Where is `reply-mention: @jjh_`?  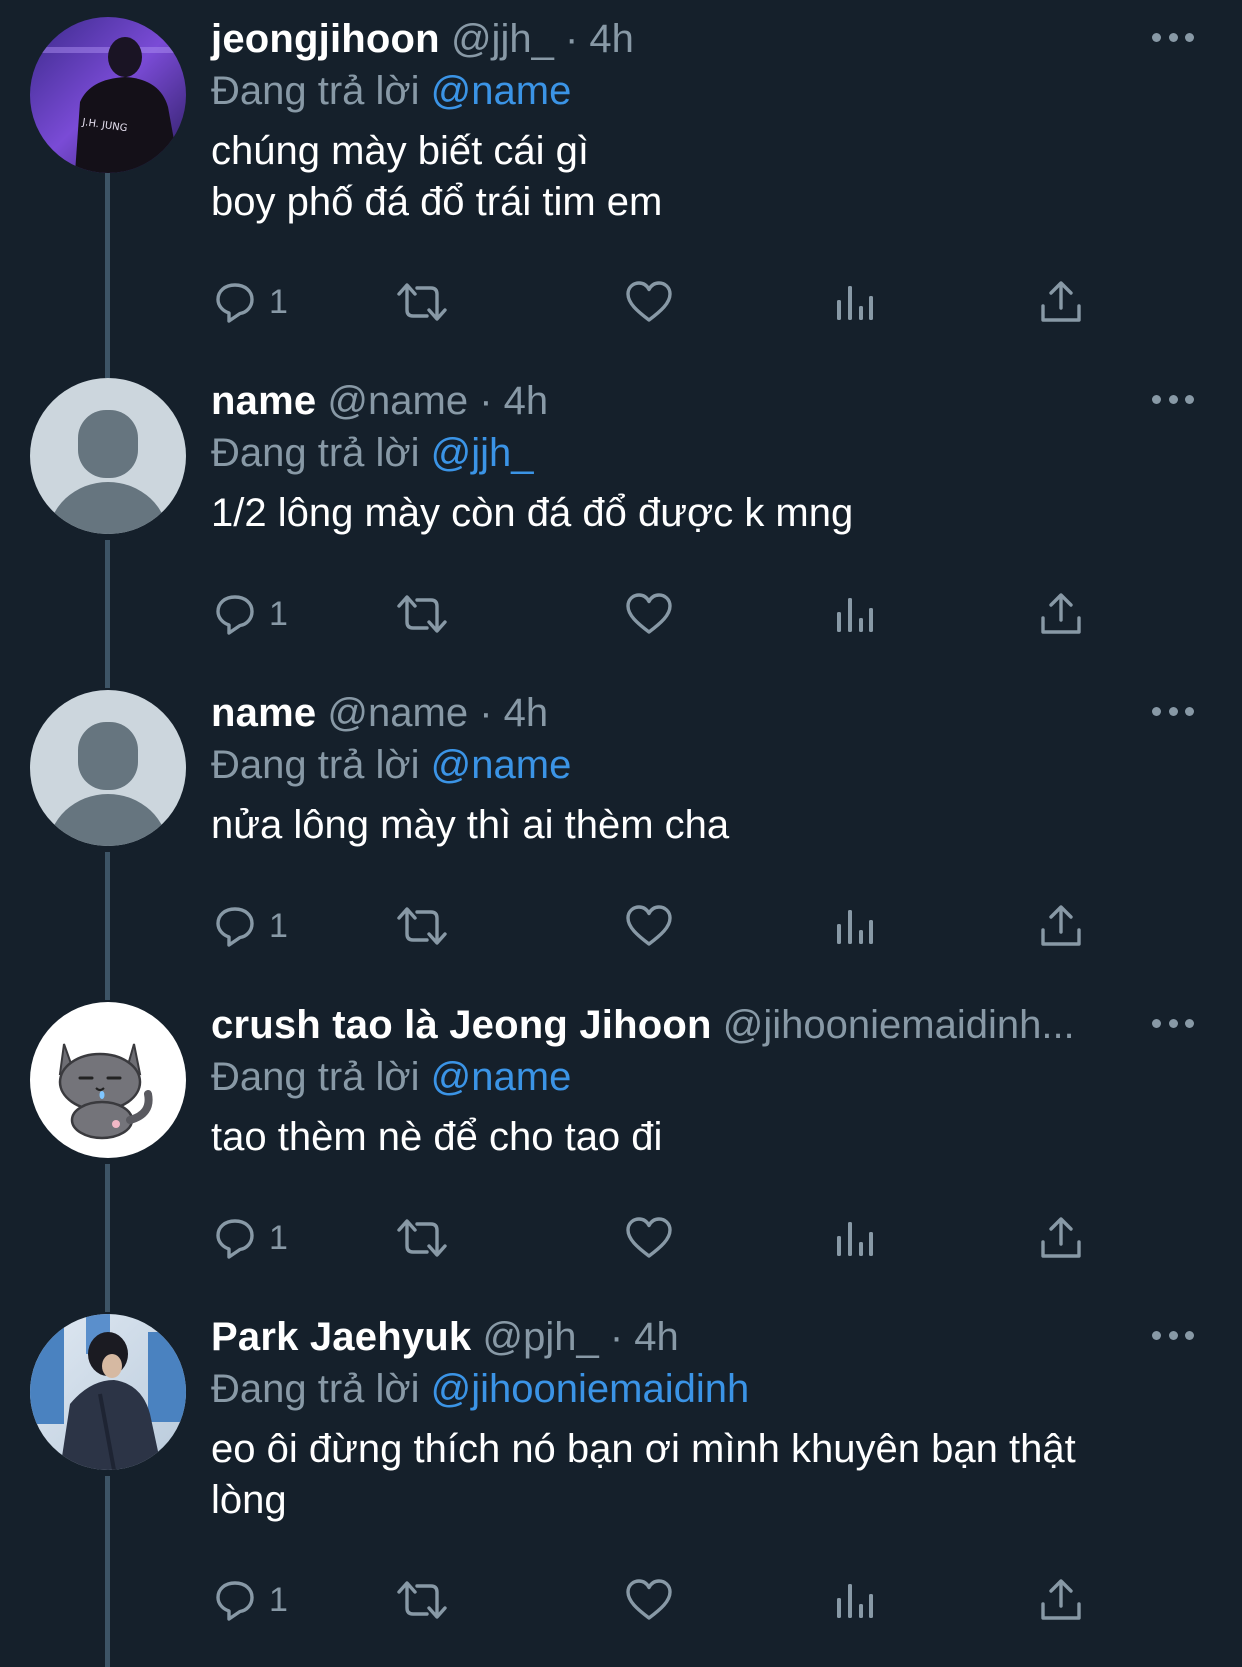
reply-mention: @jjh_ is located at coordinates (482, 453).